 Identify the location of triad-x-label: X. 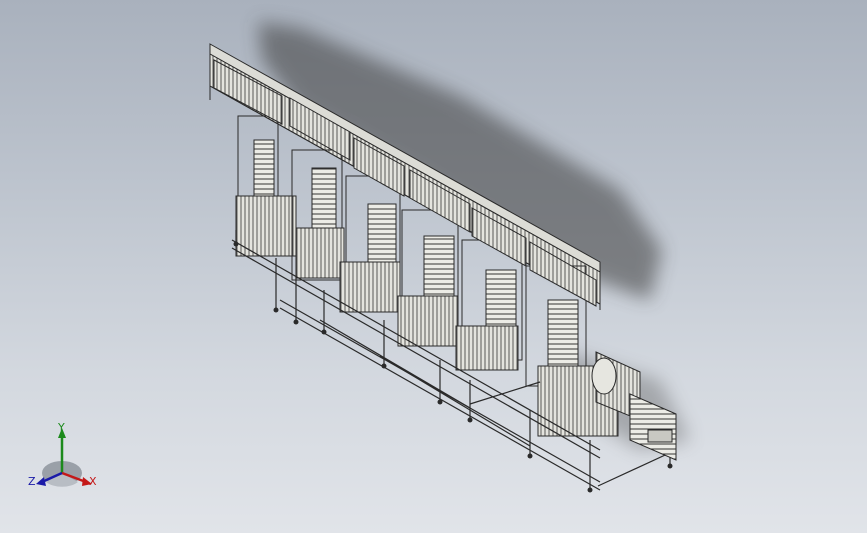
(93, 481).